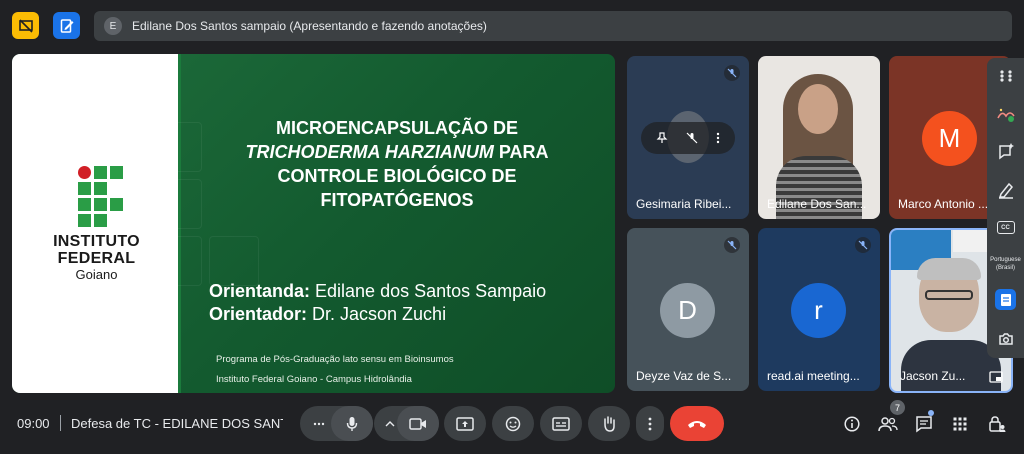  I want to click on captions-toggle-button, so click(561, 423).